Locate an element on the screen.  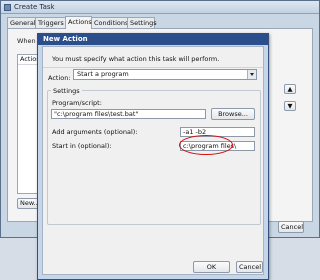
start-in-label: Start in (optional): is located at coordinates (82, 146).